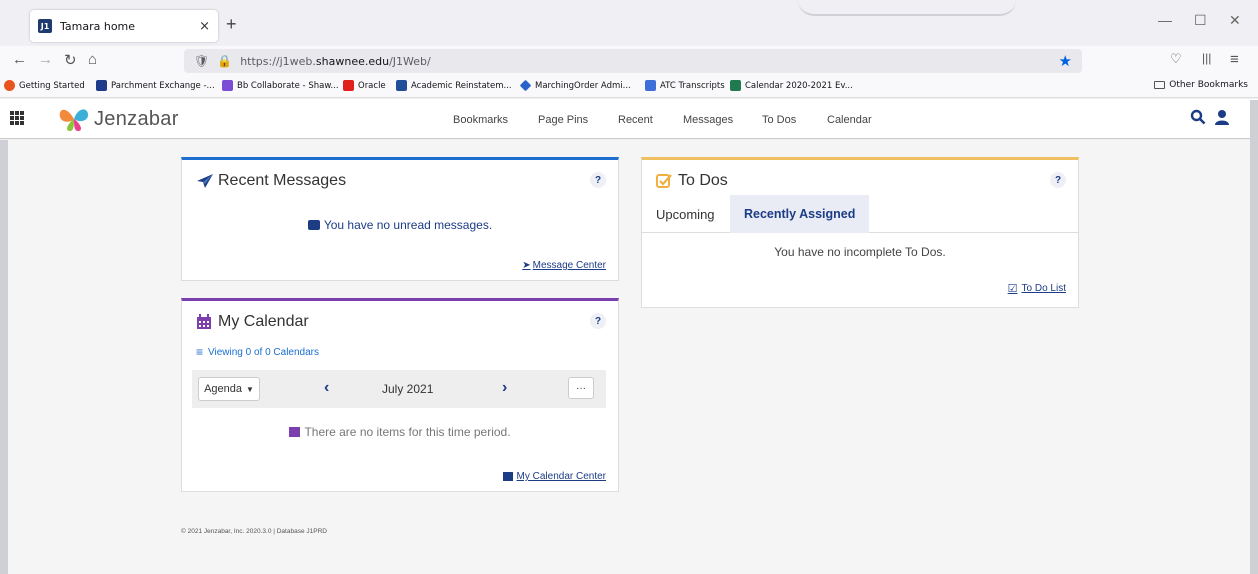 The height and width of the screenshot is (574, 1258). I want to click on reload-icon: ↻, so click(70, 60).